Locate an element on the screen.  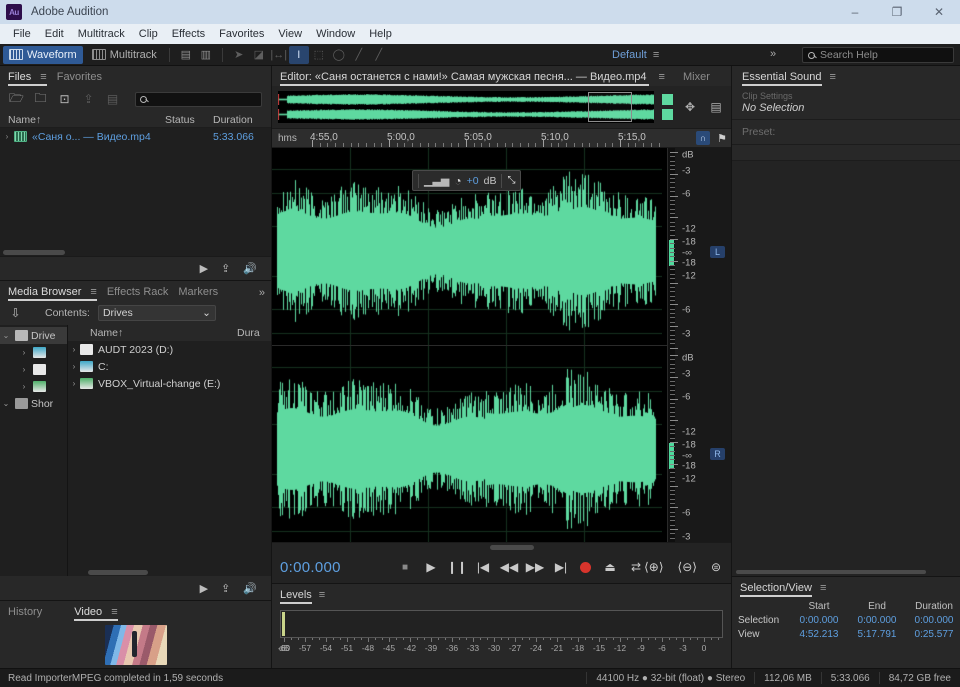
paintbrush-tool-icon: ╱ is located at coordinates (359, 55).